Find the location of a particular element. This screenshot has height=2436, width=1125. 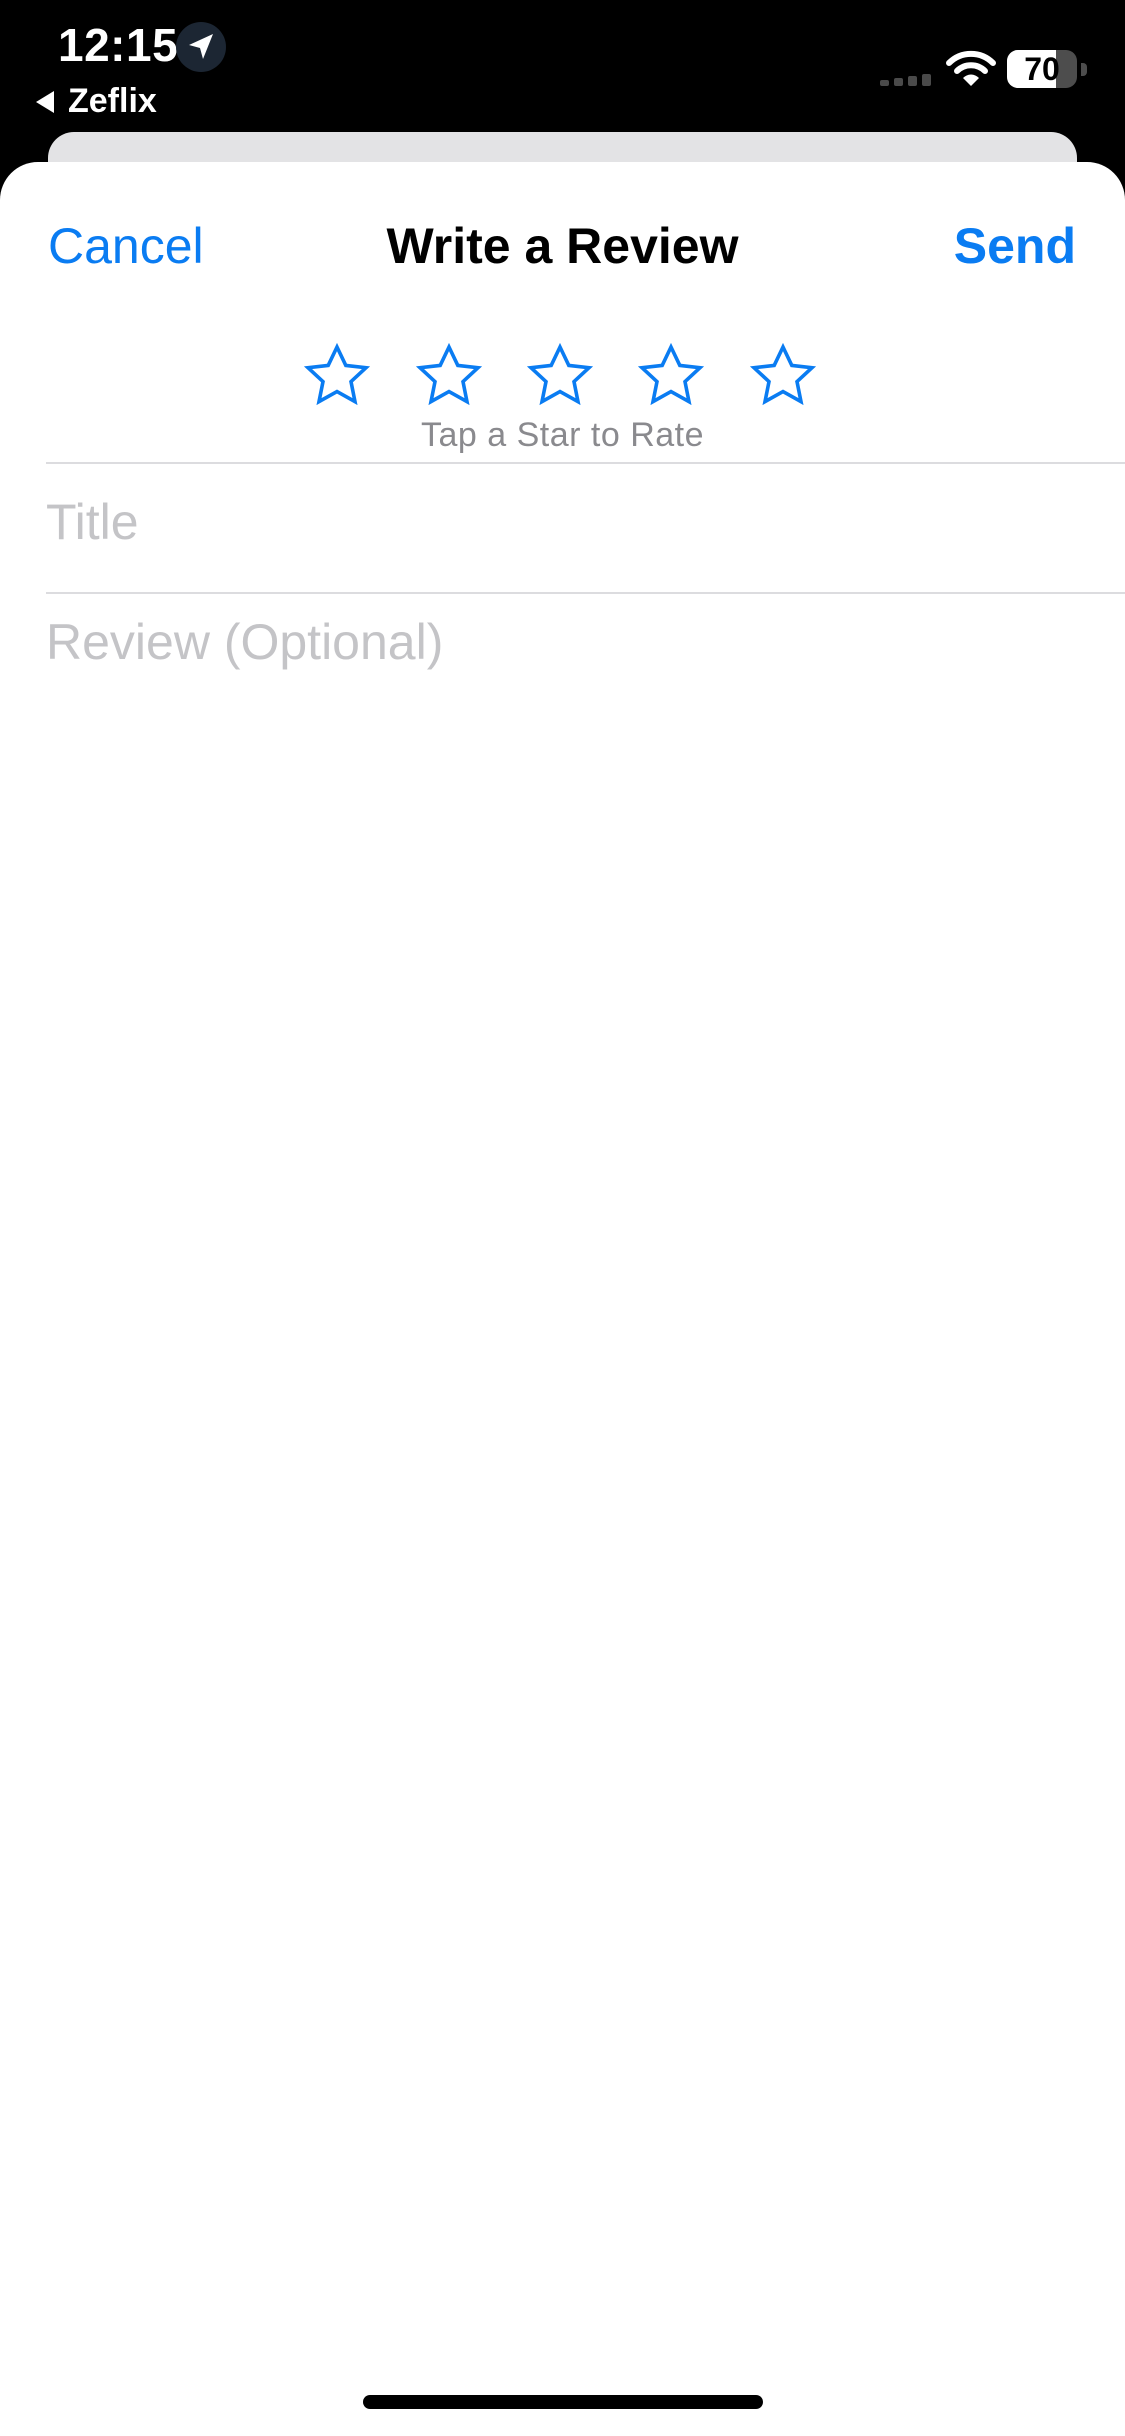

battery-level-text: 70 is located at coordinates (1042, 69).